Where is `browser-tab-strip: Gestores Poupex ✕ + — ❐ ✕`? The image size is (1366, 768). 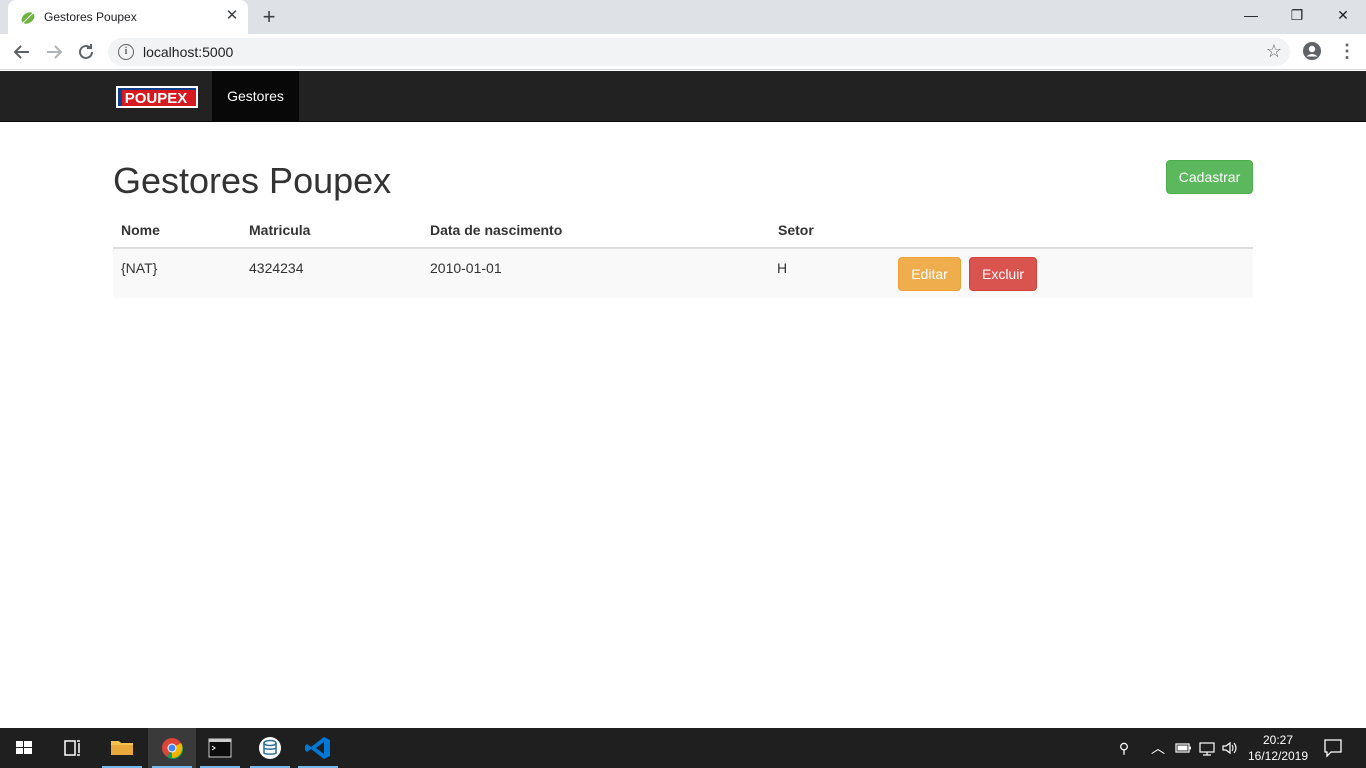 browser-tab-strip: Gestores Poupex ✕ + — ❐ ✕ is located at coordinates (683, 17).